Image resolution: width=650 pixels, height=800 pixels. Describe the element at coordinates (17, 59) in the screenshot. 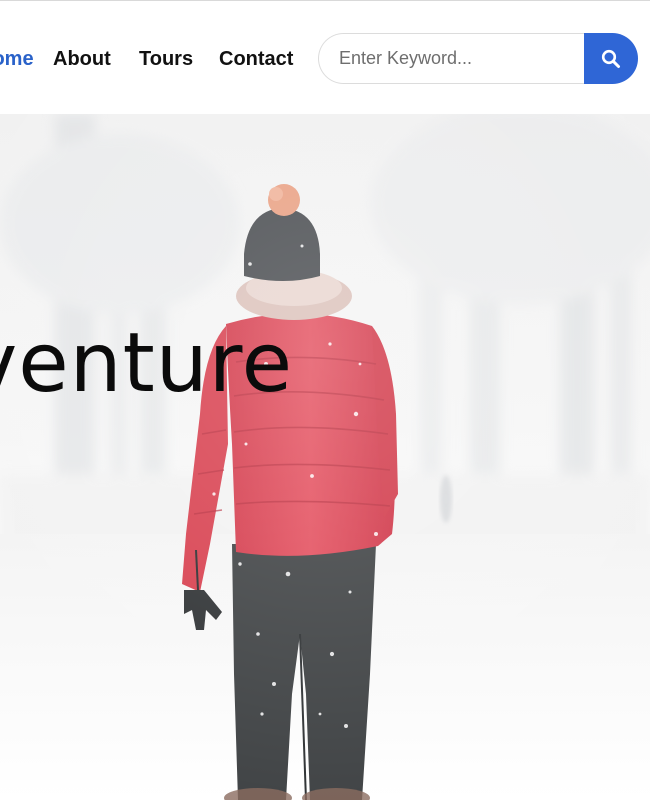

I see `nav-home-link: Home` at that location.